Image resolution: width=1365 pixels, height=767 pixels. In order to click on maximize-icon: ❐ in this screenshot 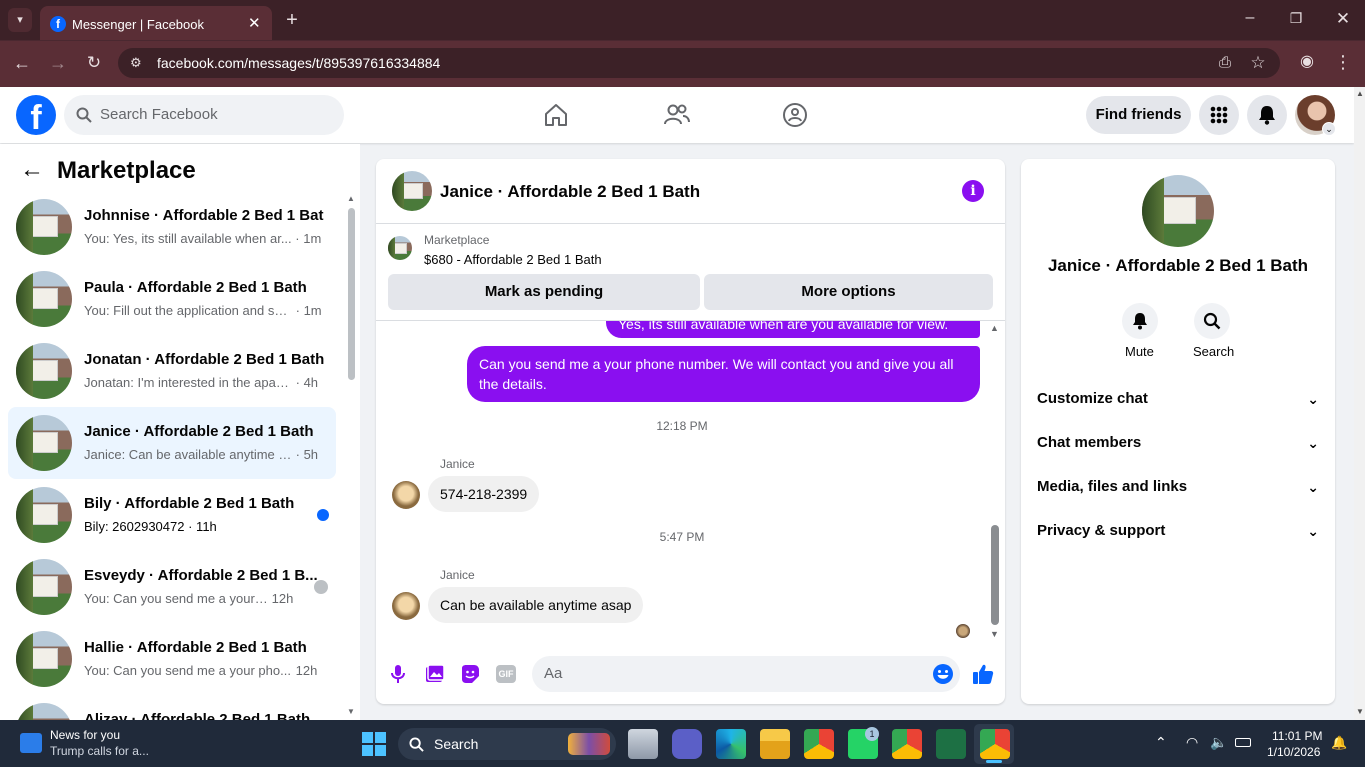, I will do `click(1296, 18)`.